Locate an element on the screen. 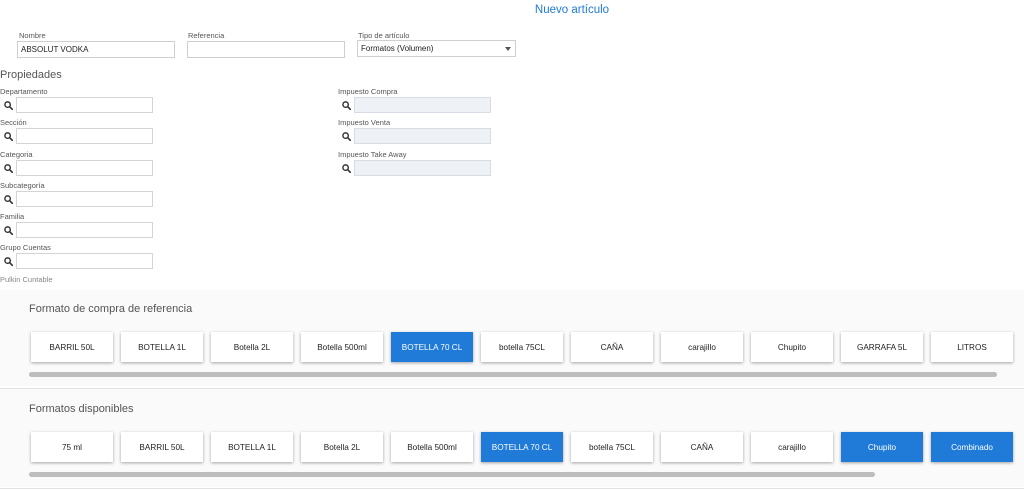 The height and width of the screenshot is (490, 1024). prop-label: Impuesto Compra is located at coordinates (368, 91).